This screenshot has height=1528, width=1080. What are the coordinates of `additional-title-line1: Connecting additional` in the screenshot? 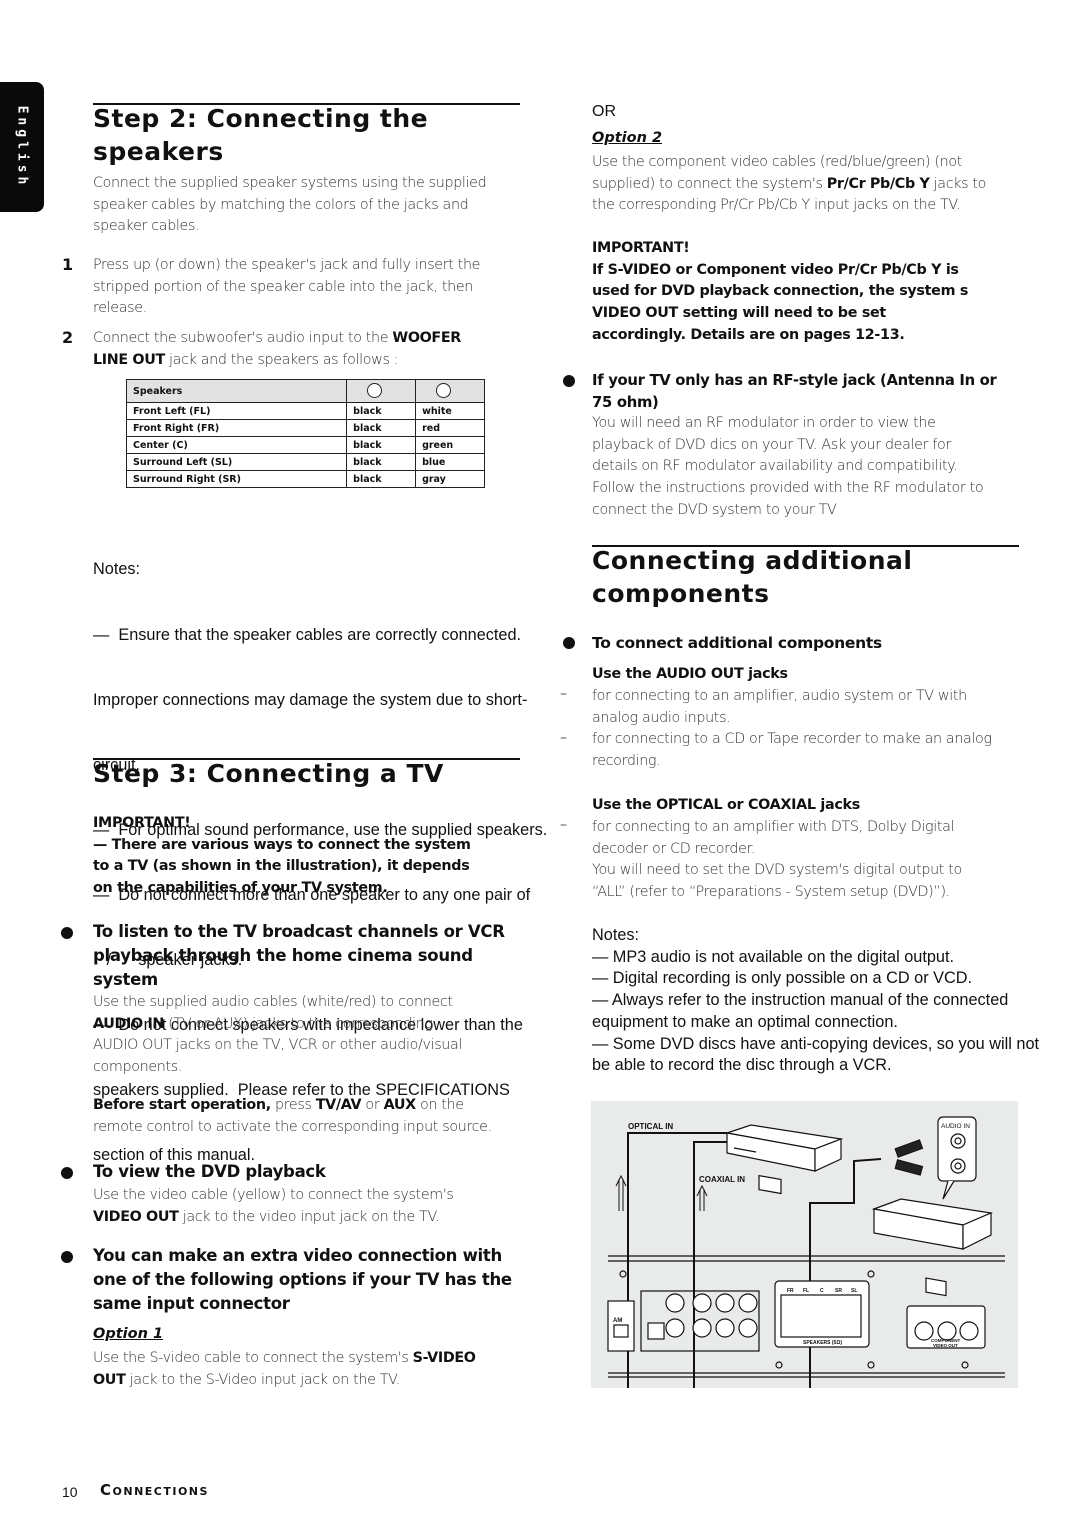 It's located at (752, 560).